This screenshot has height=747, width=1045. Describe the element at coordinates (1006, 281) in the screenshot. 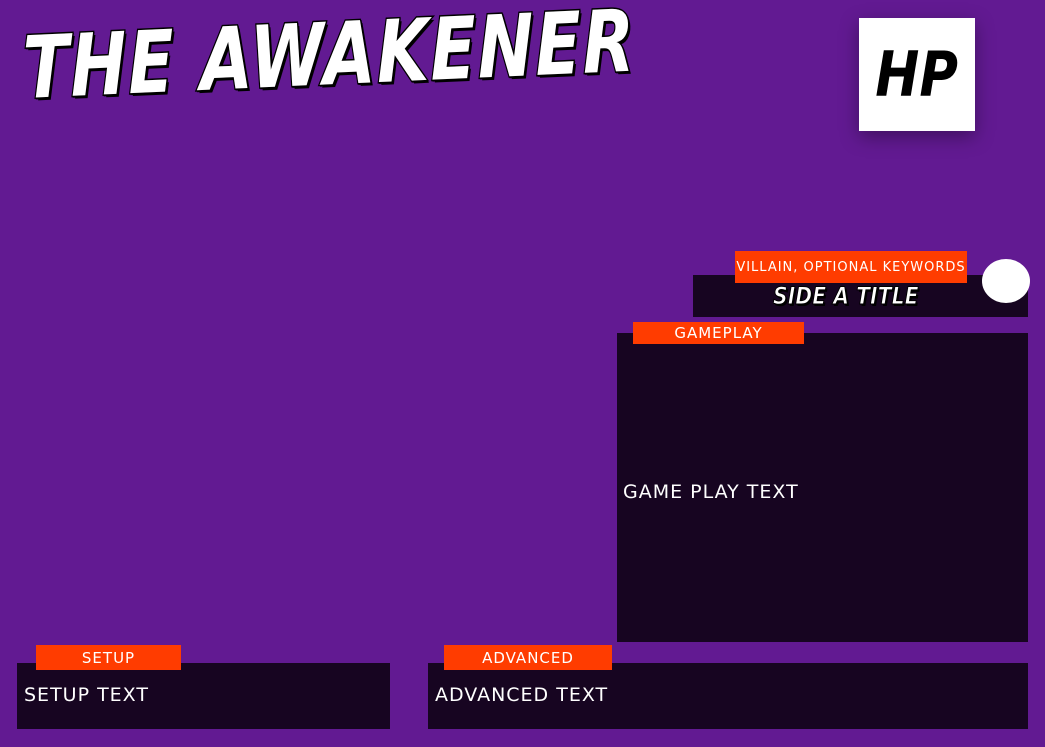

I see `token-circle` at that location.